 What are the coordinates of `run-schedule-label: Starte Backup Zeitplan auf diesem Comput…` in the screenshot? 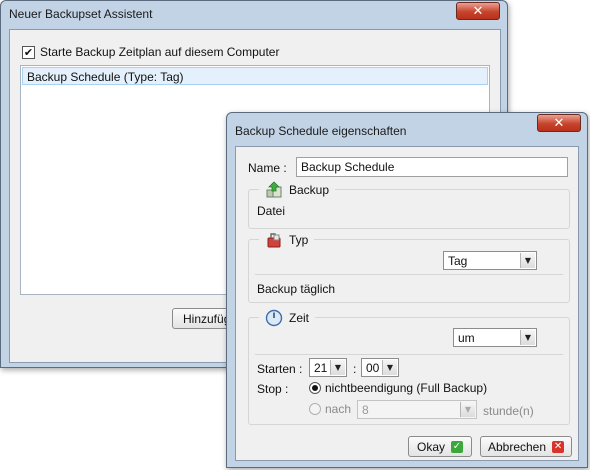 It's located at (160, 52).